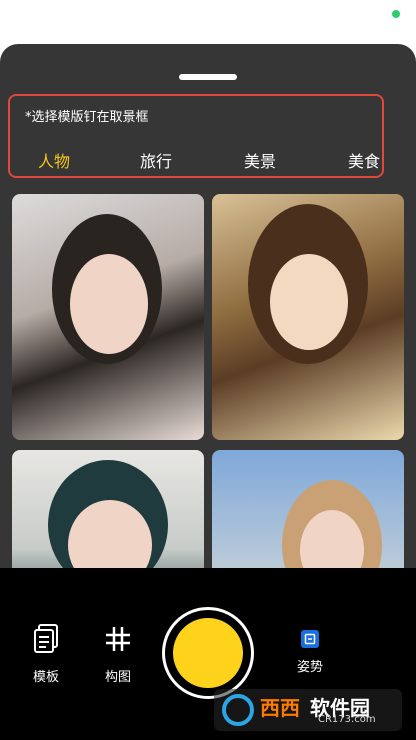  I want to click on shutter-core, so click(208, 653).